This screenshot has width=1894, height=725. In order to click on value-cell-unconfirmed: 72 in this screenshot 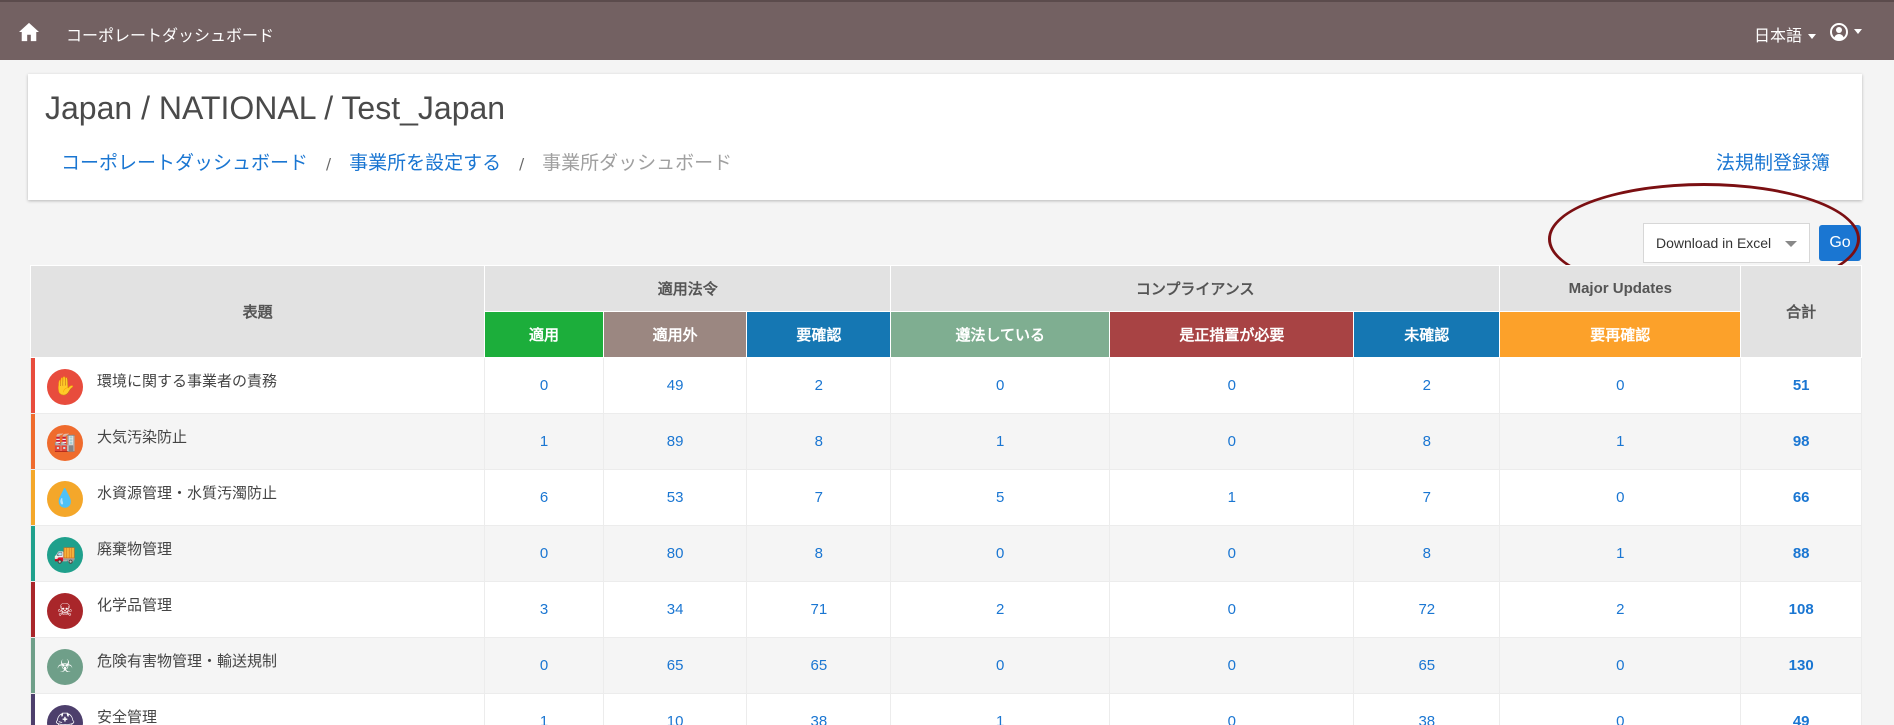, I will do `click(1427, 609)`.